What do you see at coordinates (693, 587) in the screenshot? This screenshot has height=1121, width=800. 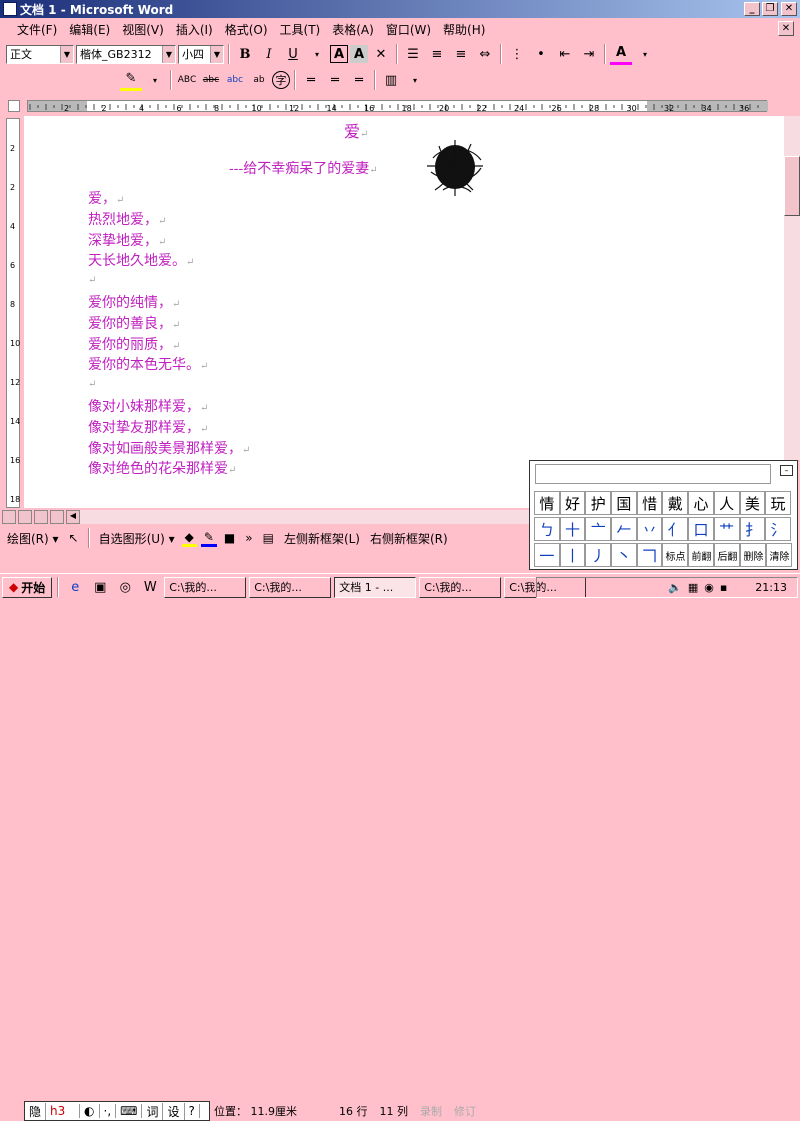 I see `network-icon: ▦` at bounding box center [693, 587].